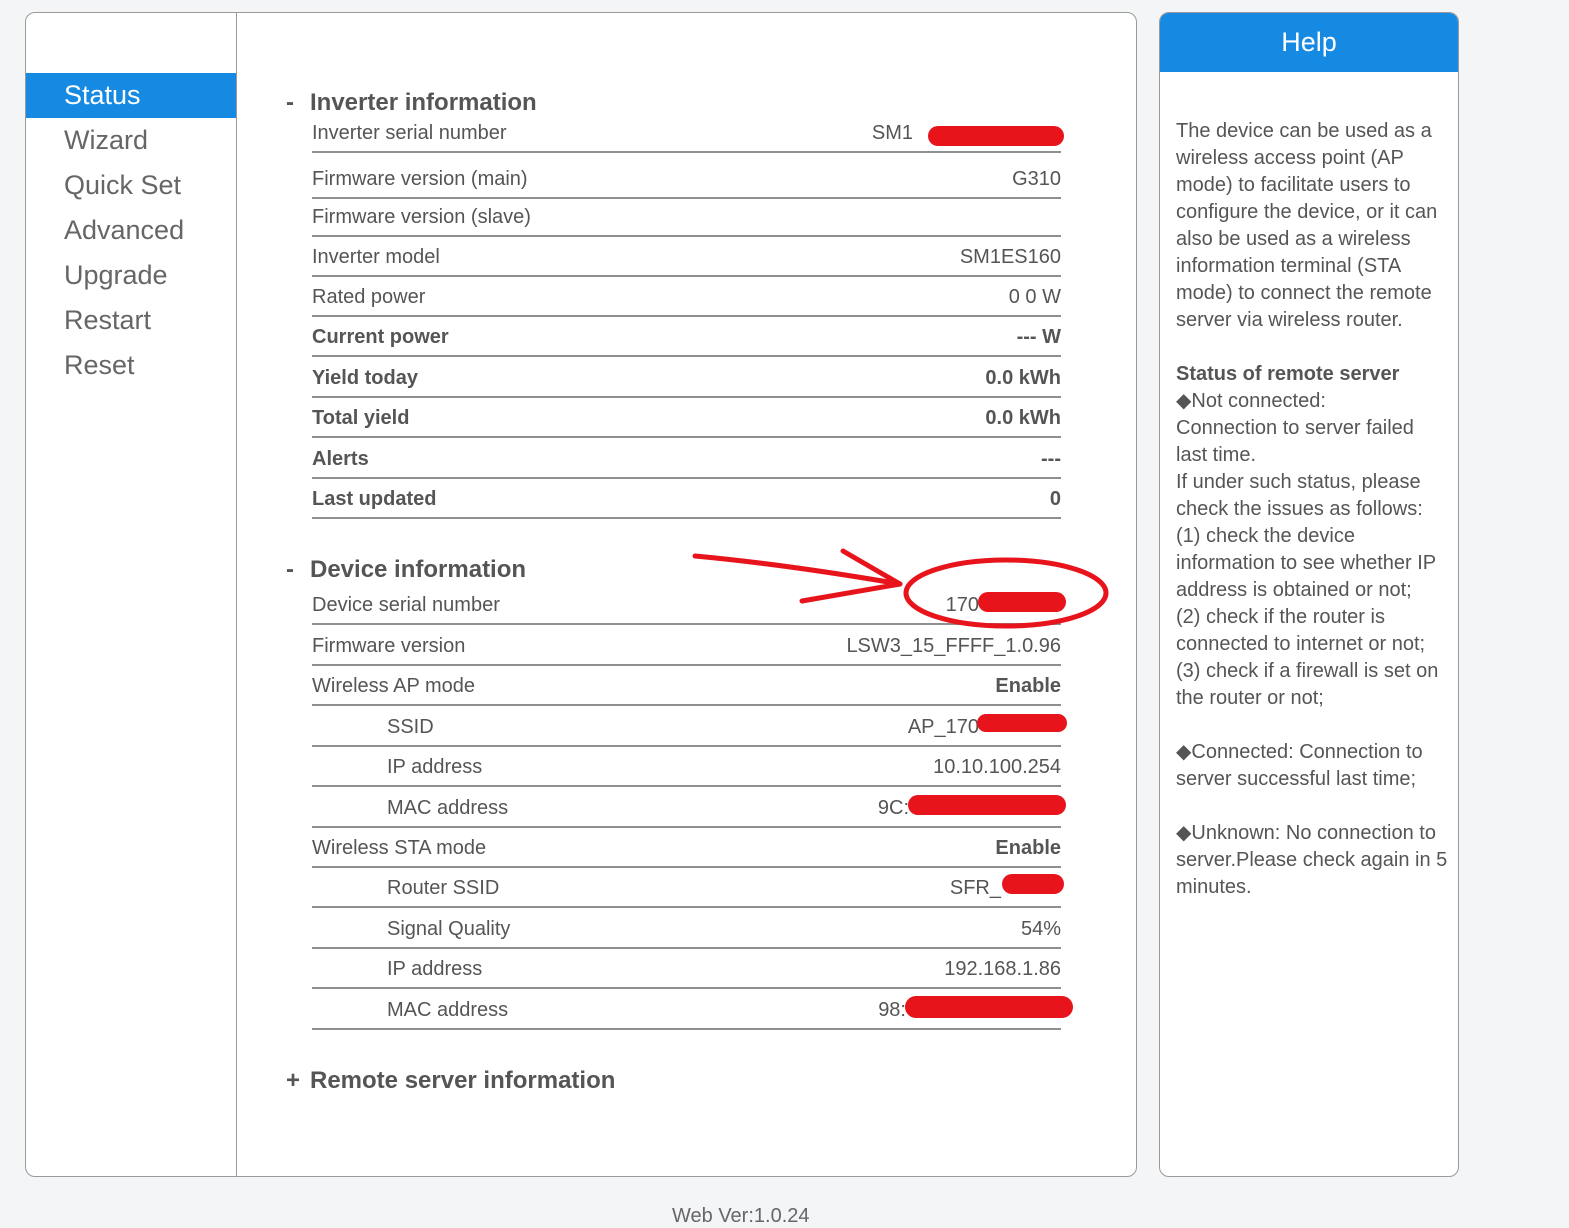 This screenshot has height=1228, width=1569. What do you see at coordinates (686, 256) in the screenshot?
I see `row-inverter-model: Inverter model SM1ES160` at bounding box center [686, 256].